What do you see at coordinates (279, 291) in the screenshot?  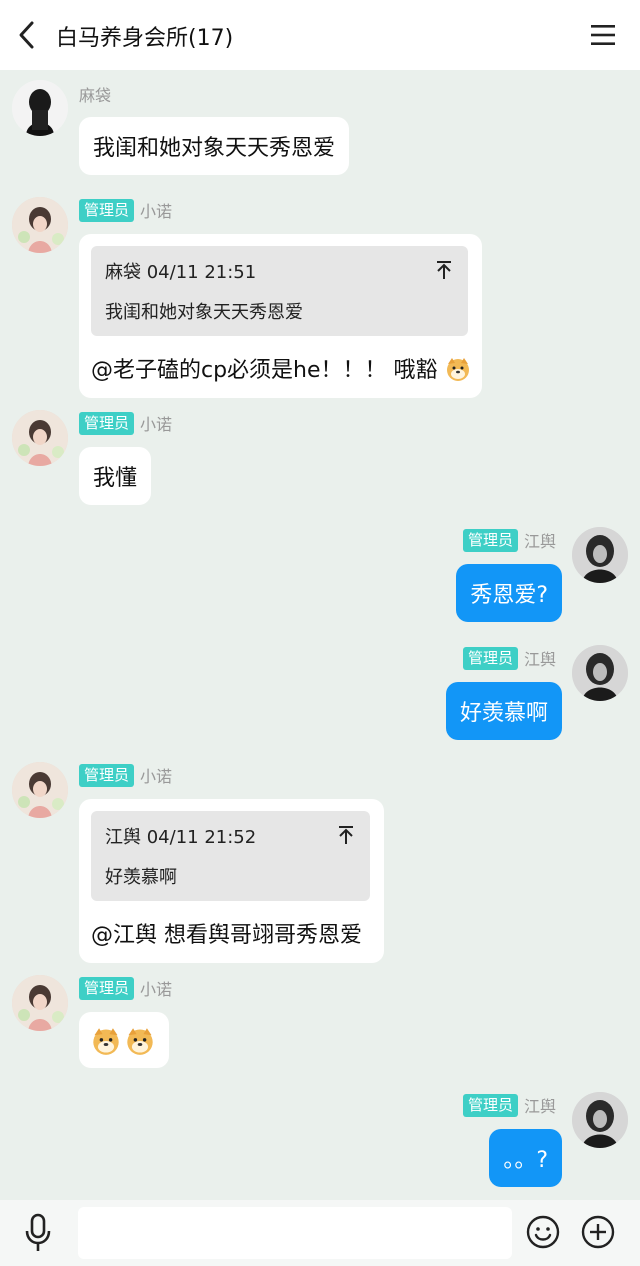 I see `quoted-message: 麻袋 04/11 21:51 我闺和她对象天天秀恩爱` at bounding box center [279, 291].